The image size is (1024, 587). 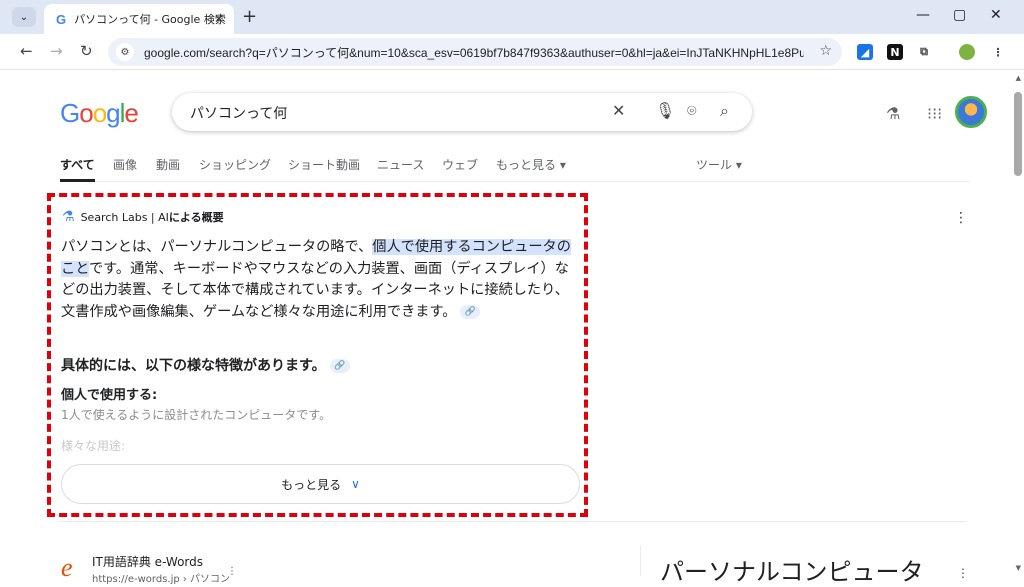 I want to click on chrome-menu-icon: ⋮, so click(x=998, y=52).